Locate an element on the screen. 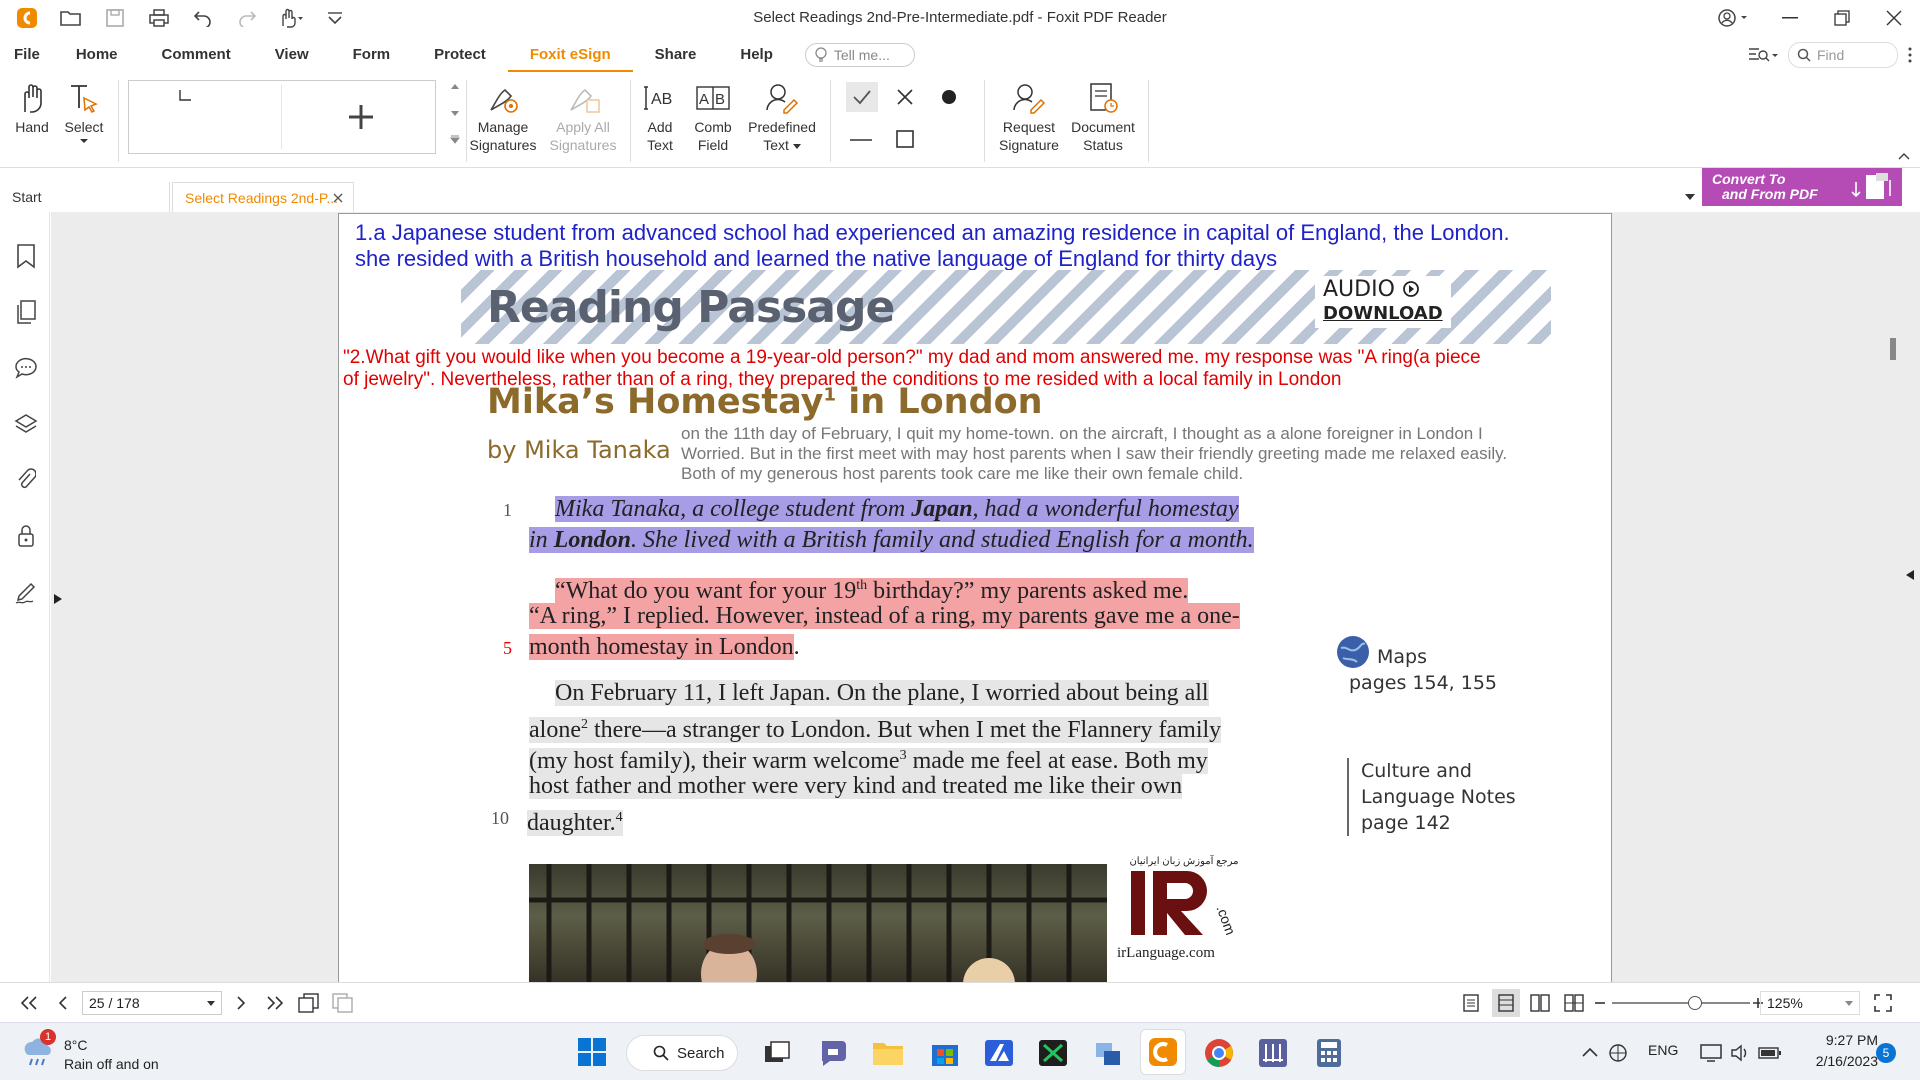 This screenshot has height=1080, width=1920. zoom-slider is located at coordinates (1681, 1003).